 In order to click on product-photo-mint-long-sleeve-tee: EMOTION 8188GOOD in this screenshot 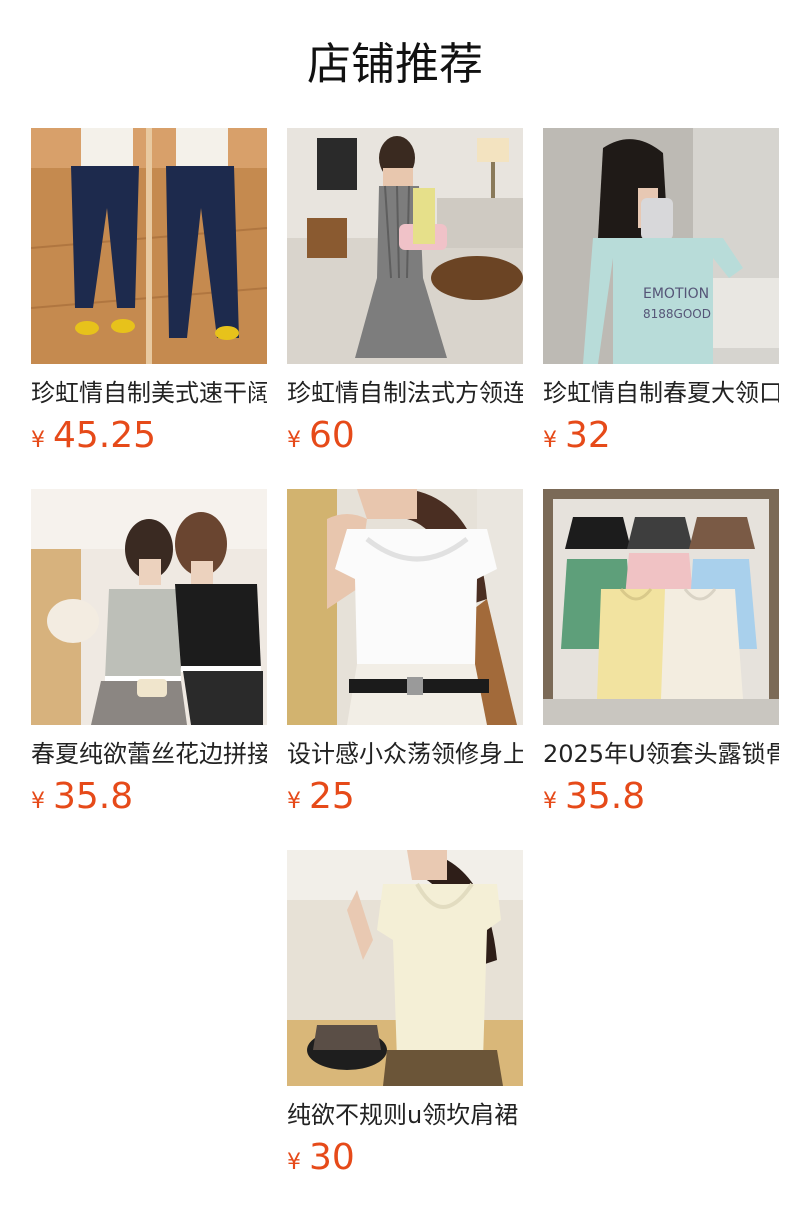, I will do `click(661, 246)`.